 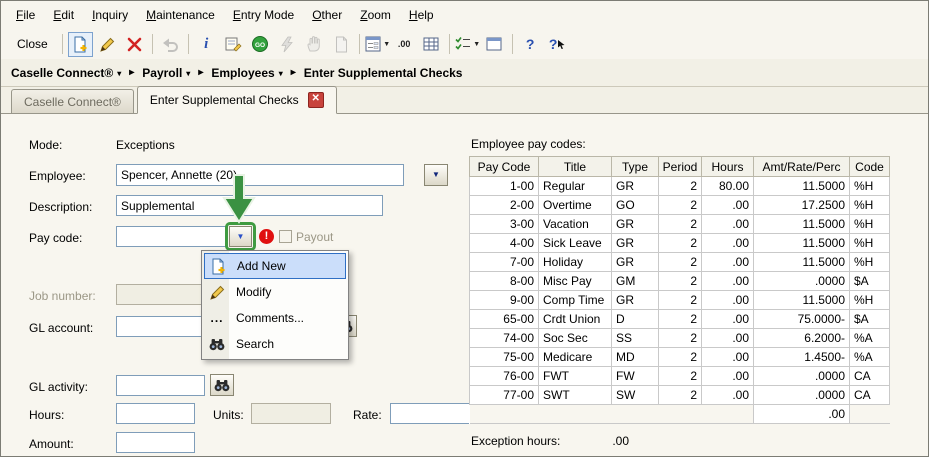 What do you see at coordinates (275, 292) in the screenshot?
I see `context-menu-item-modify: Modify` at bounding box center [275, 292].